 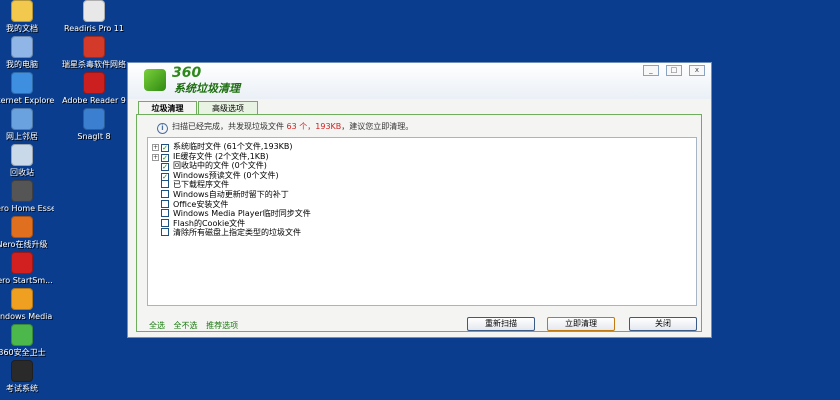 What do you see at coordinates (201, 185) in the screenshot?
I see `item-label: 已下载程序文件` at bounding box center [201, 185].